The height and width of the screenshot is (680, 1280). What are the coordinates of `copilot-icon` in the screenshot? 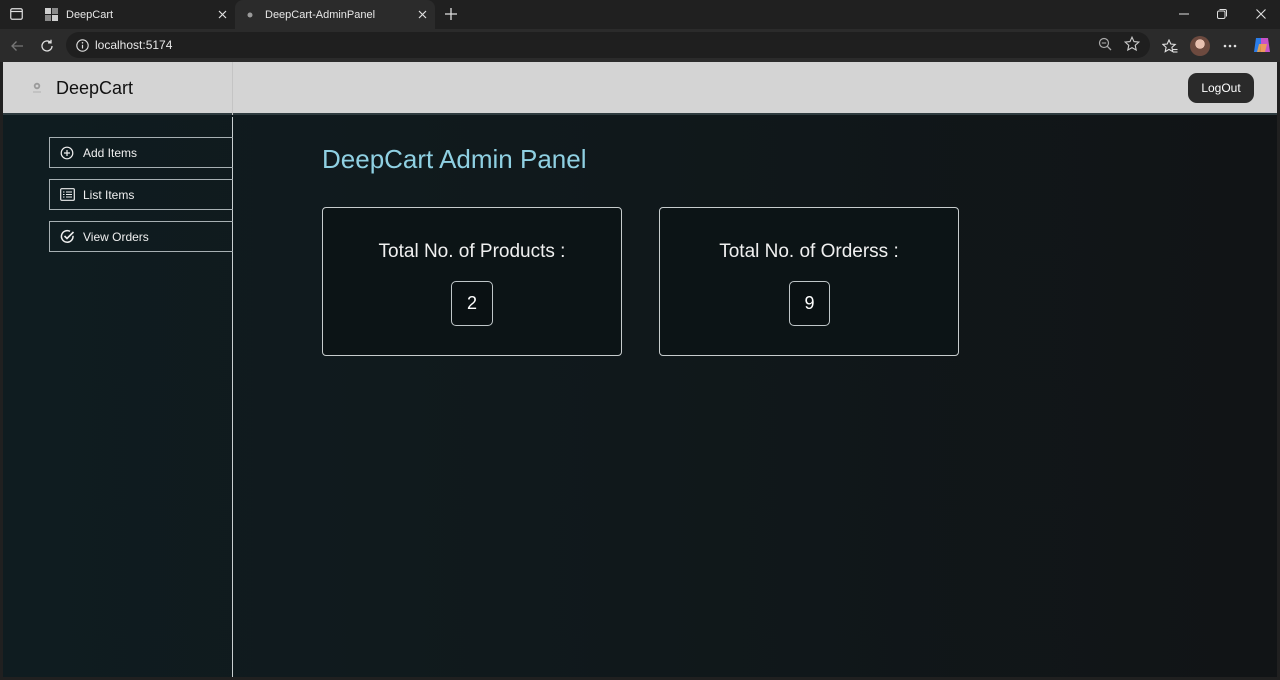 It's located at (1262, 45).